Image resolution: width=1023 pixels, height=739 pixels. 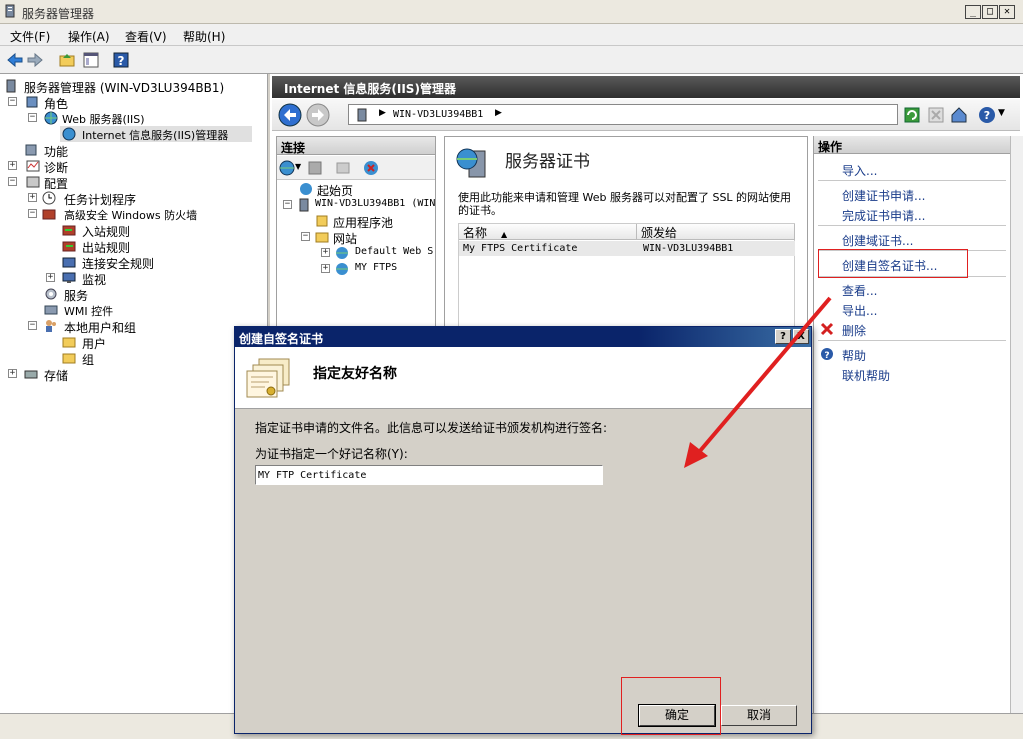 What do you see at coordinates (371, 168) in the screenshot?
I see `disconnect-icon` at bounding box center [371, 168].